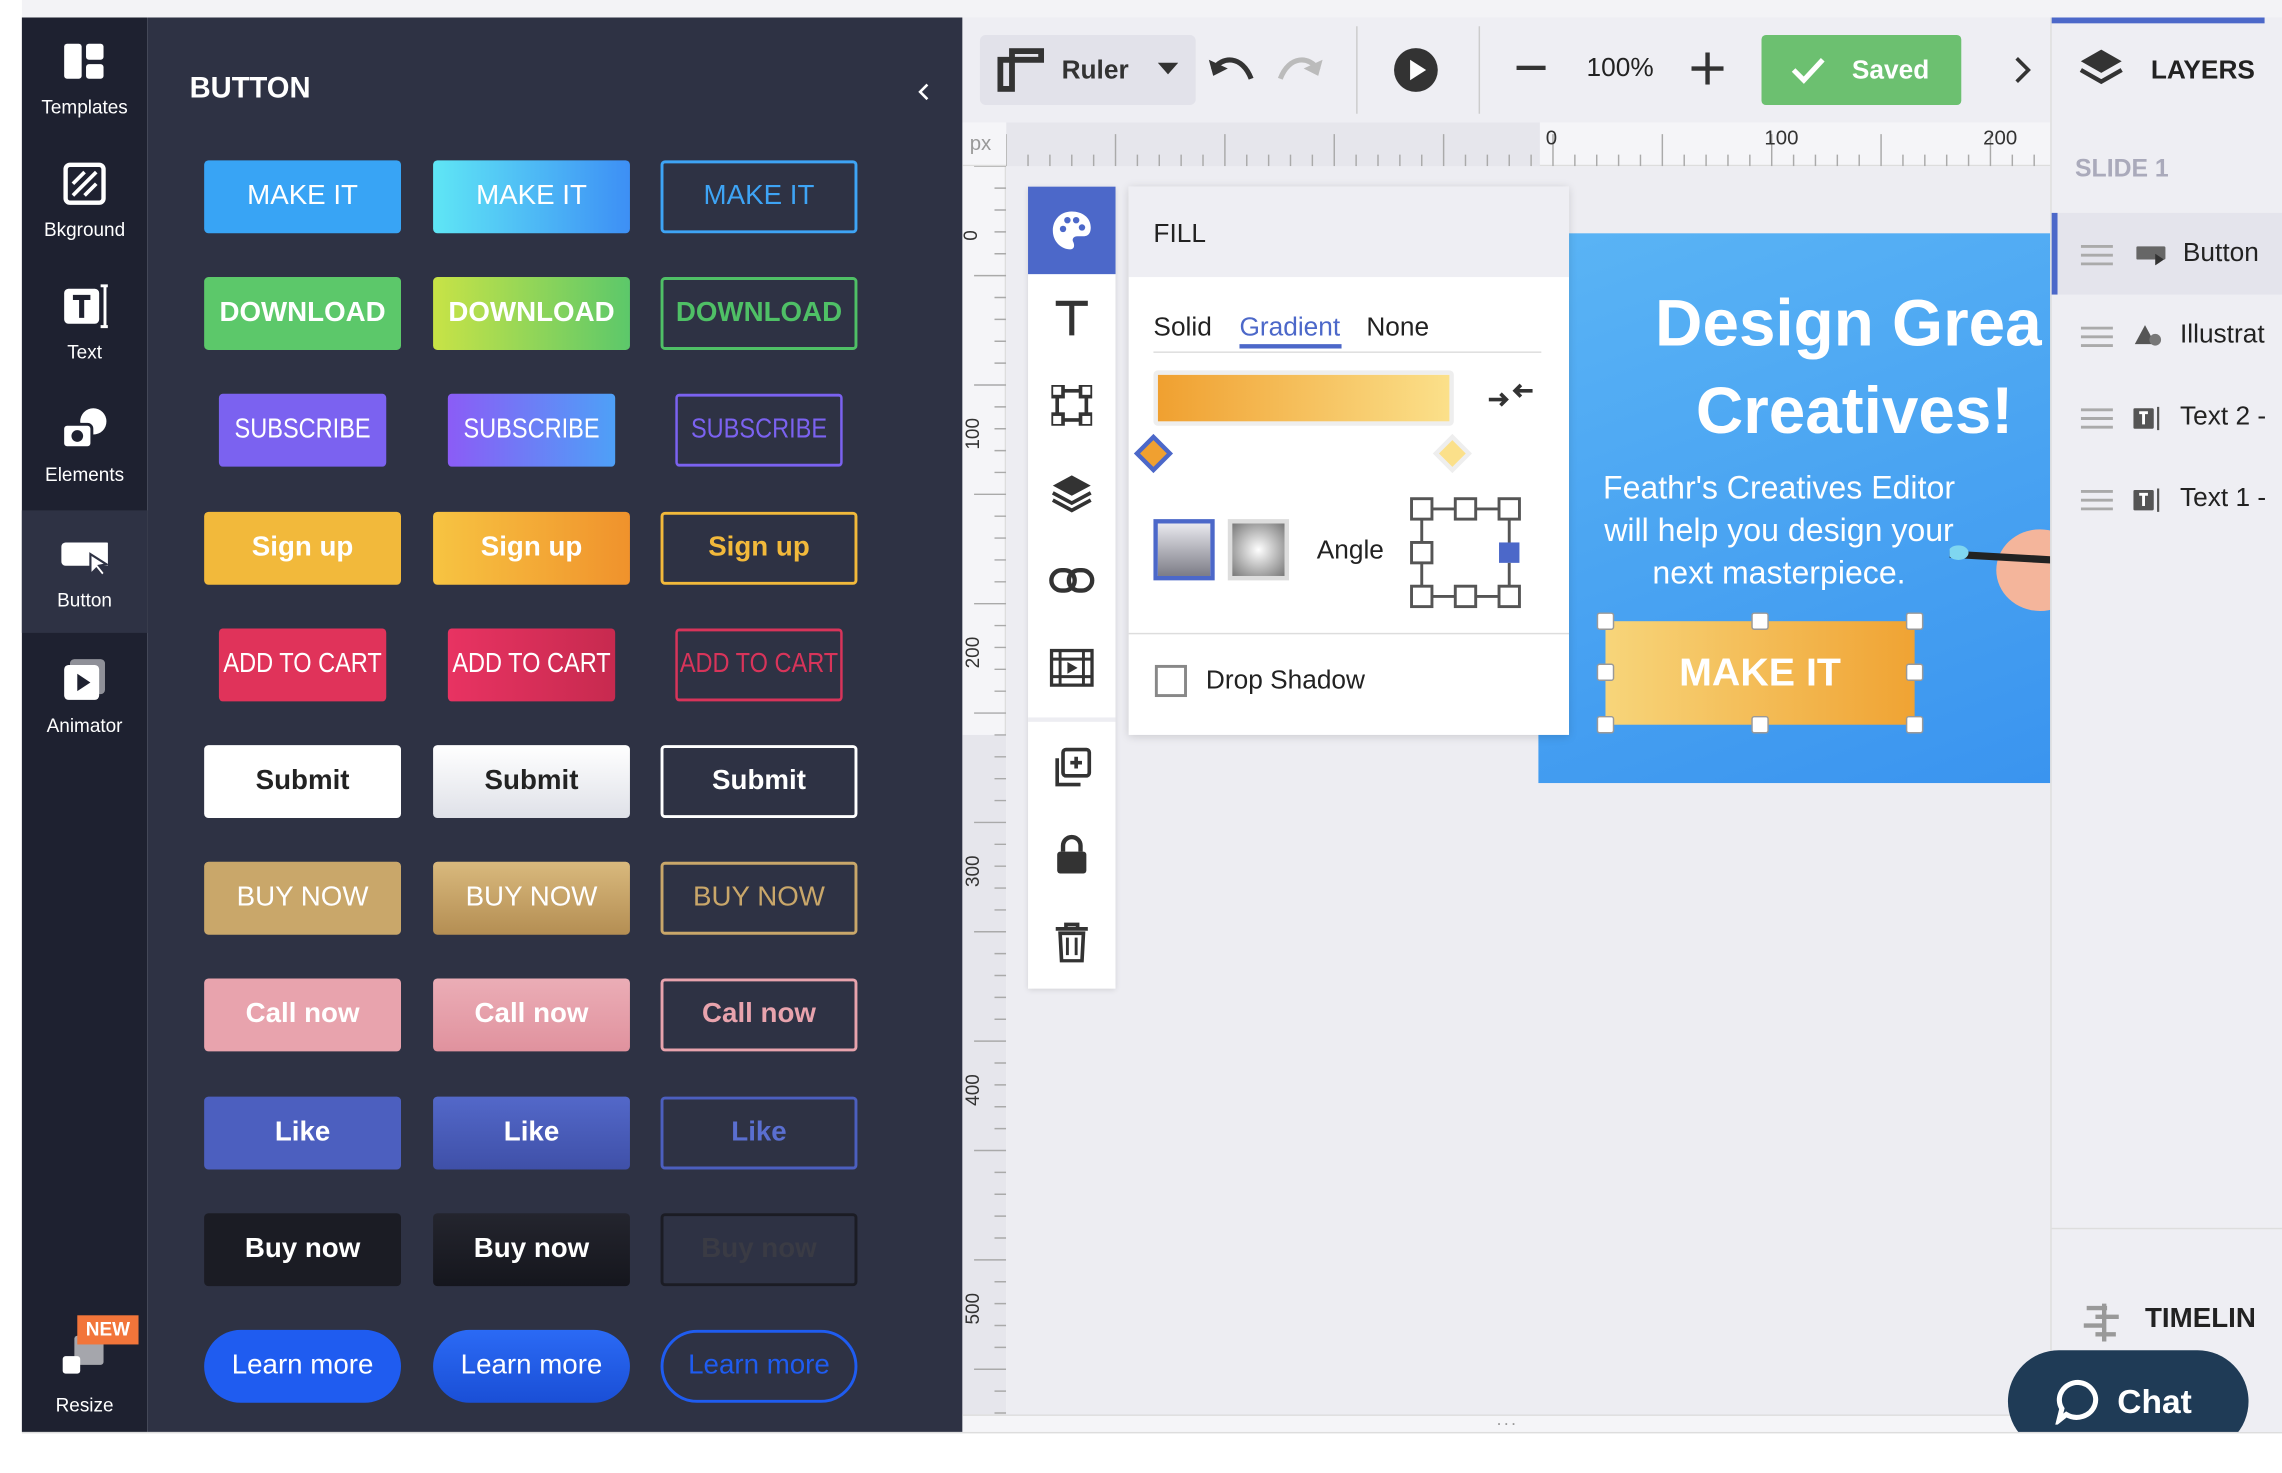 The image size is (2282, 1473). Describe the element at coordinates (84, 78) in the screenshot. I see `rail-item-templates: Templates` at that location.